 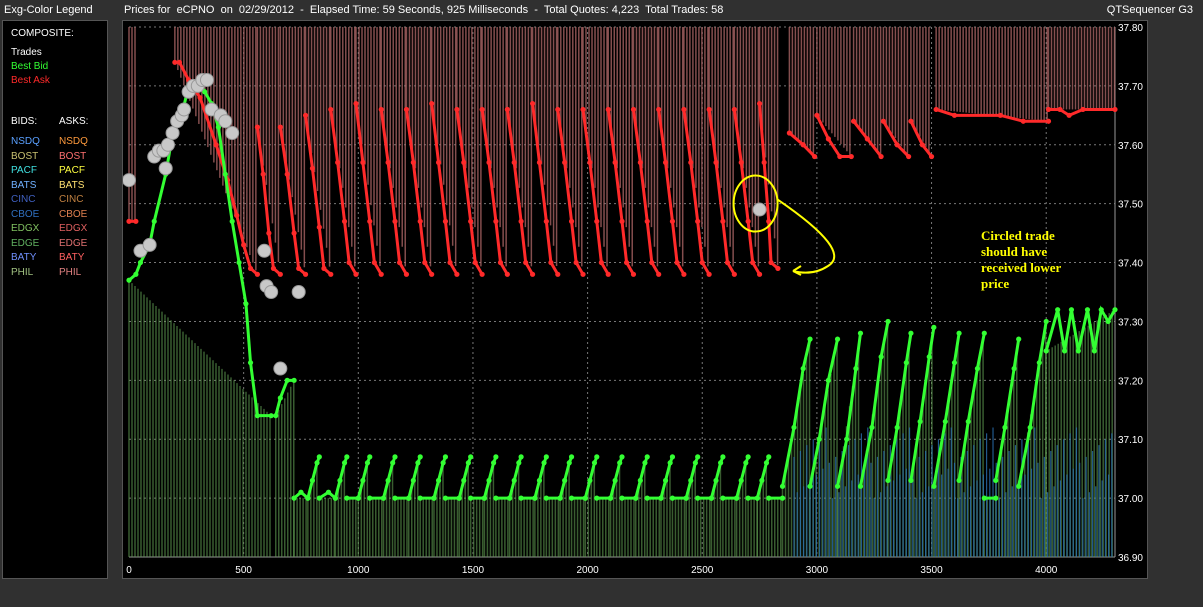 I want to click on legend-ask-nsdq: NSDQ, so click(x=73, y=141).